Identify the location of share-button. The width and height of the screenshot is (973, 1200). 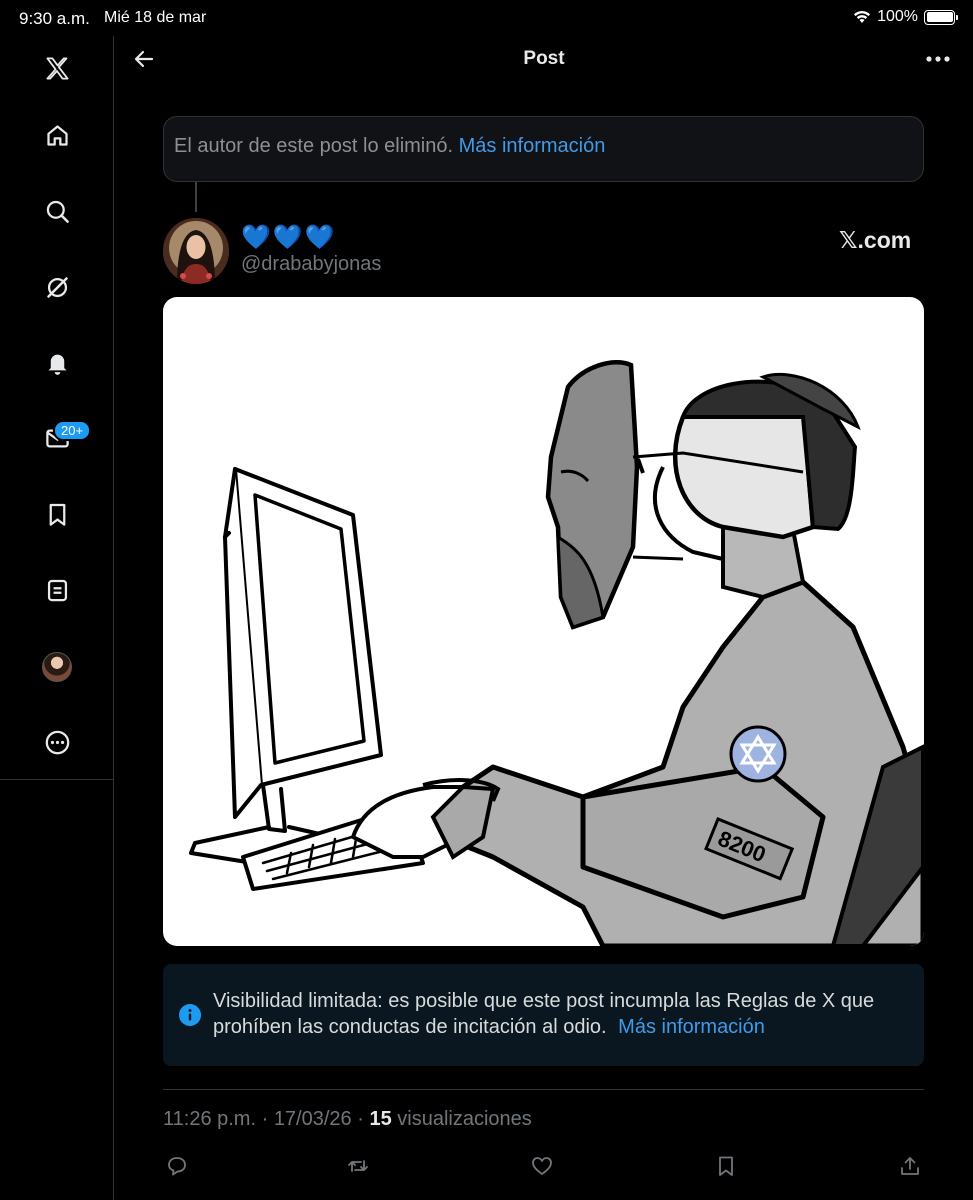
(910, 1166).